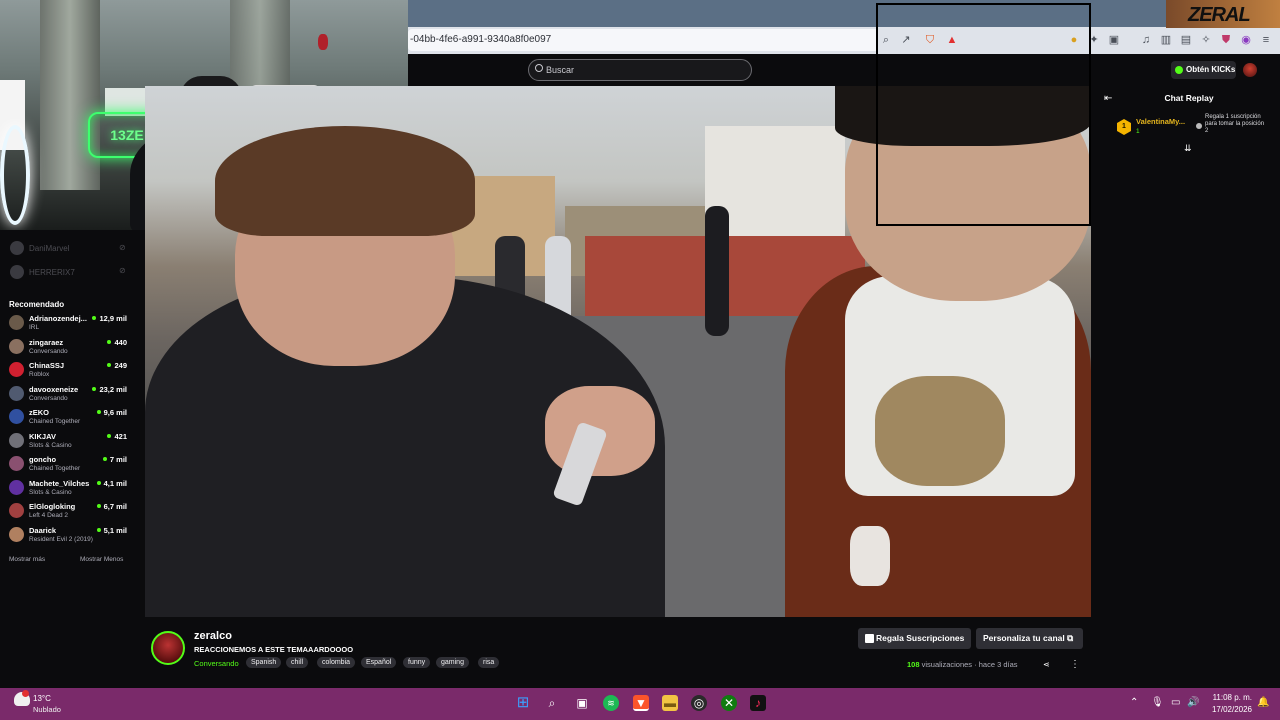 Image resolution: width=1280 pixels, height=720 pixels. What do you see at coordinates (1157, 702) in the screenshot?
I see `microphone-icon: 🎙` at bounding box center [1157, 702].